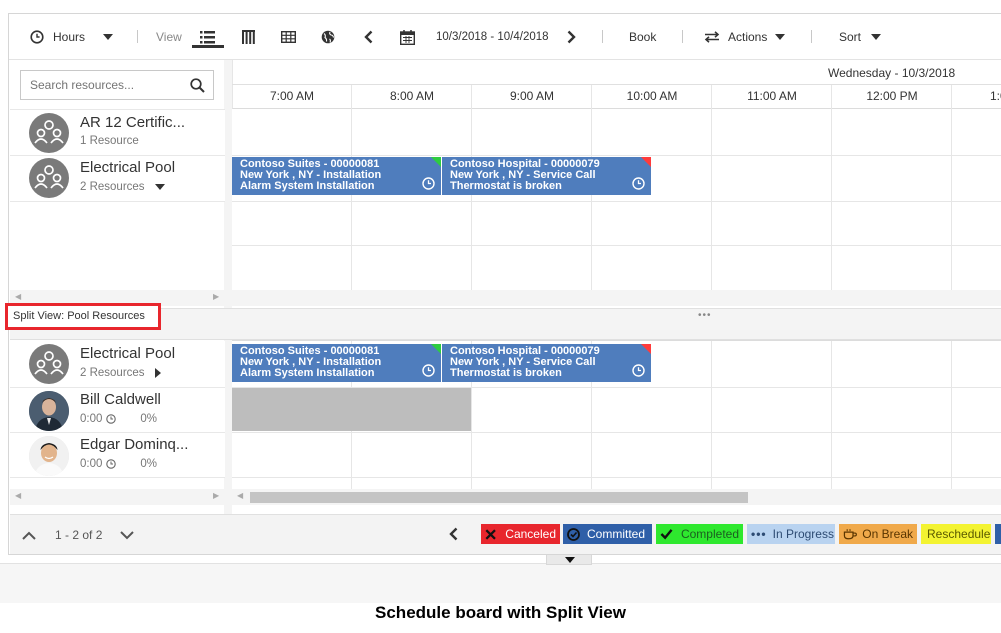 This screenshot has height=633, width=1001. What do you see at coordinates (149, 419) in the screenshot?
I see `utilization-percent: 0%` at bounding box center [149, 419].